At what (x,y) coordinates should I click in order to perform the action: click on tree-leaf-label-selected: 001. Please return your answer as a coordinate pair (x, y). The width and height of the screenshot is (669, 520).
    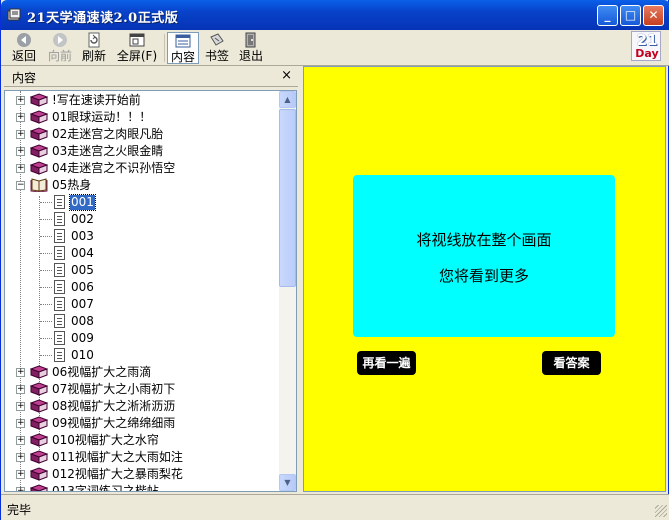
    Looking at the image, I should click on (82, 202).